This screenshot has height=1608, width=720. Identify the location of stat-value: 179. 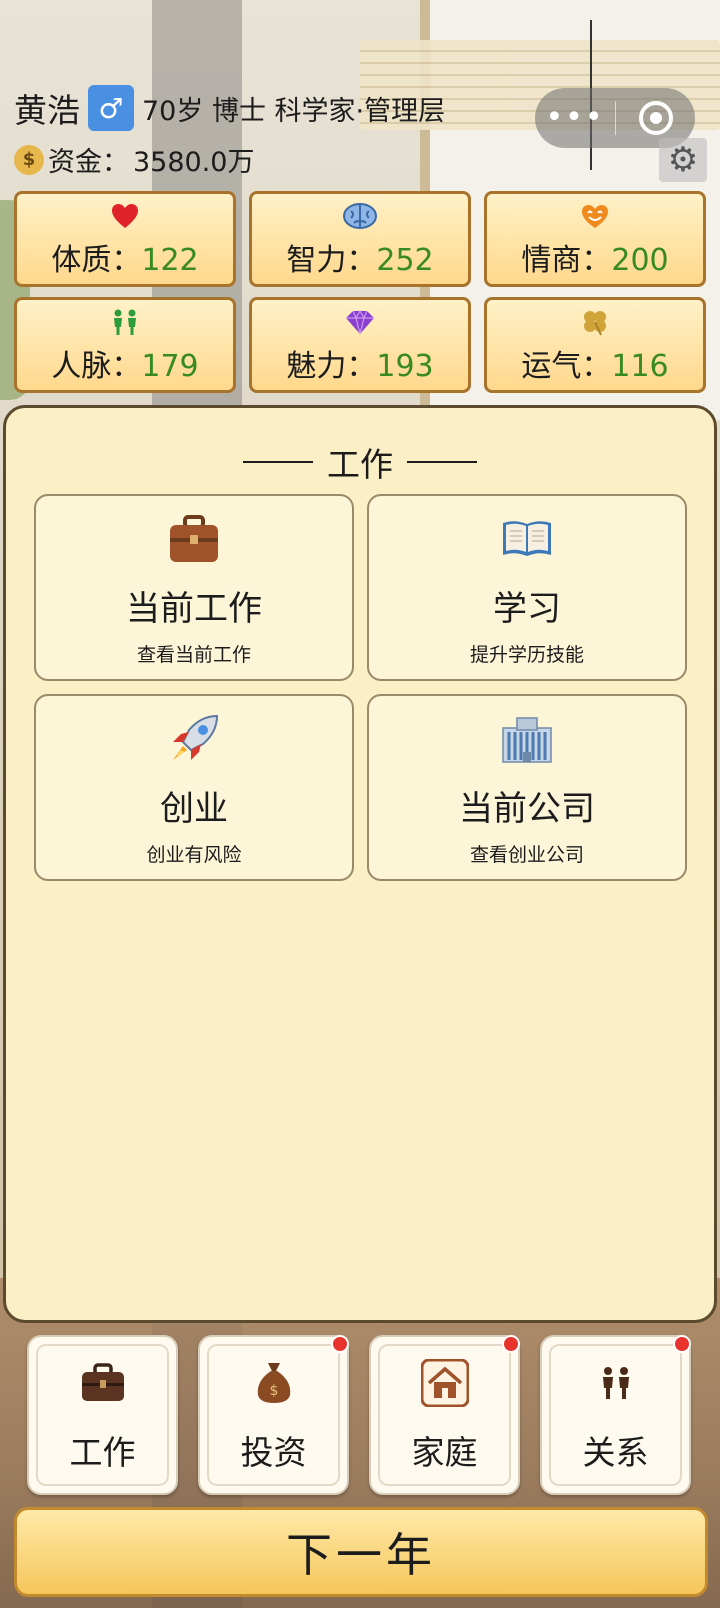
(170, 366).